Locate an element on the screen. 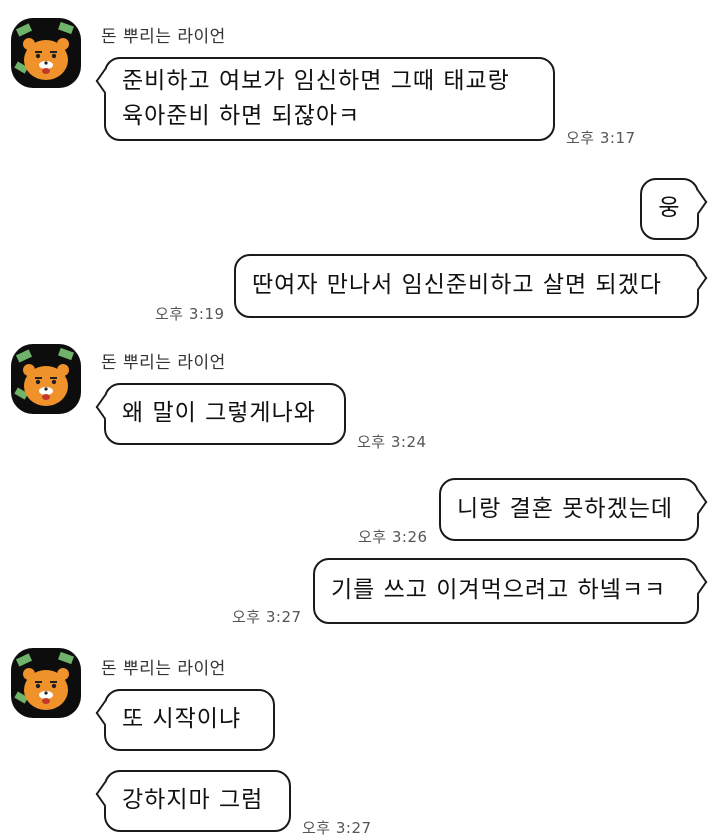 The image size is (714, 839). message-time: 오후 3:26 is located at coordinates (393, 537).